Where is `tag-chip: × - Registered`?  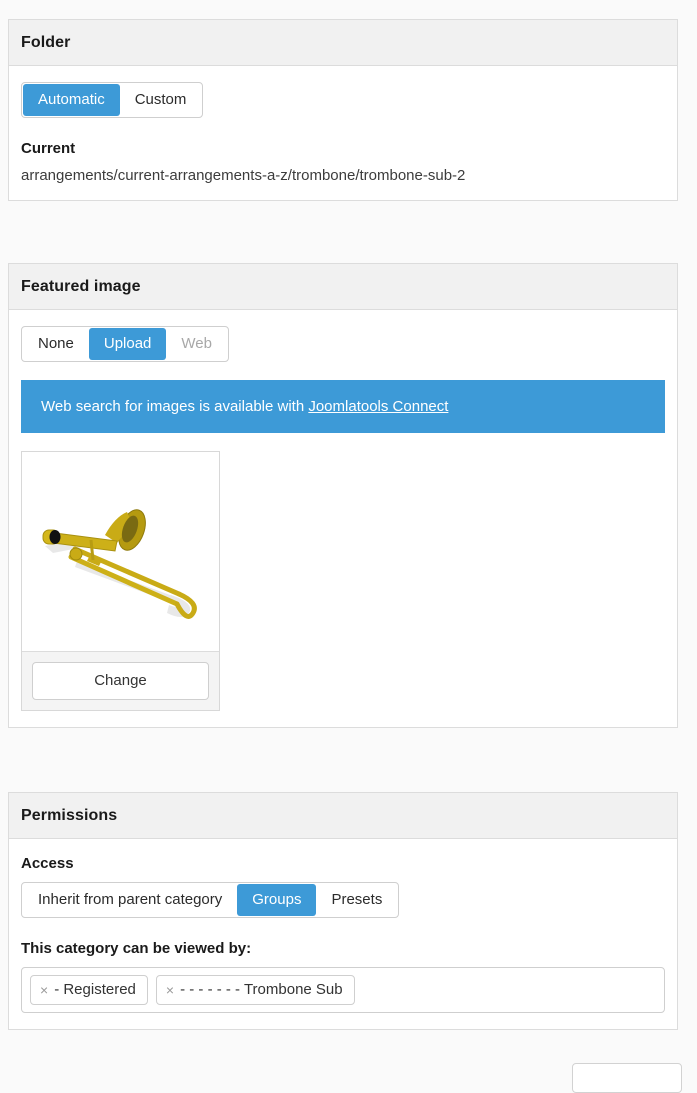
tag-chip: × - Registered is located at coordinates (89, 990).